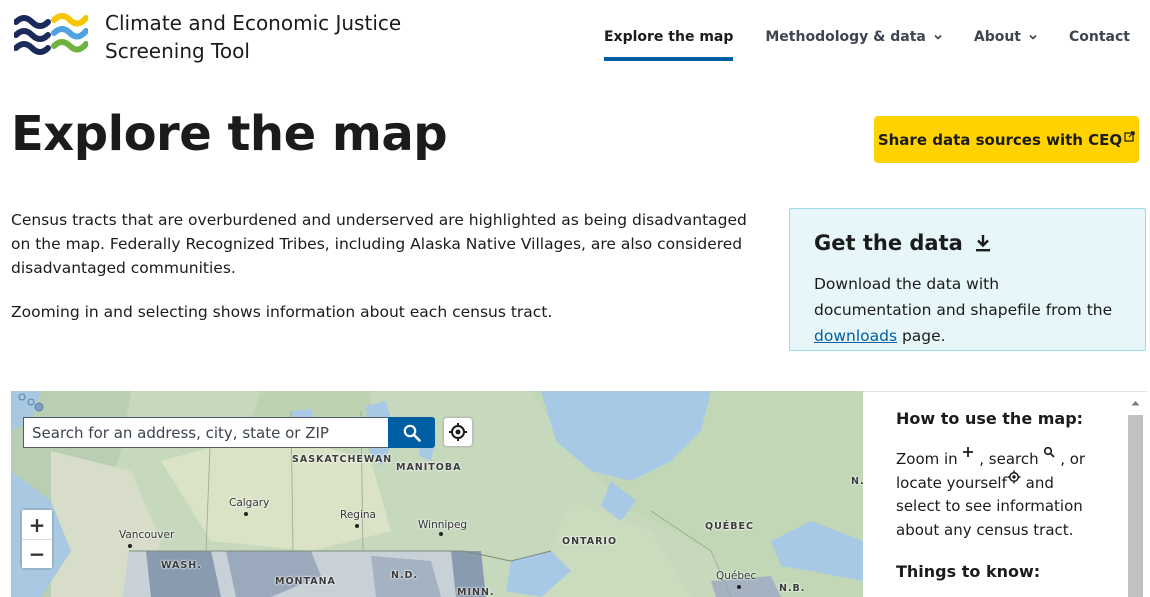  What do you see at coordinates (51, 35) in the screenshot?
I see `logo-icon` at bounding box center [51, 35].